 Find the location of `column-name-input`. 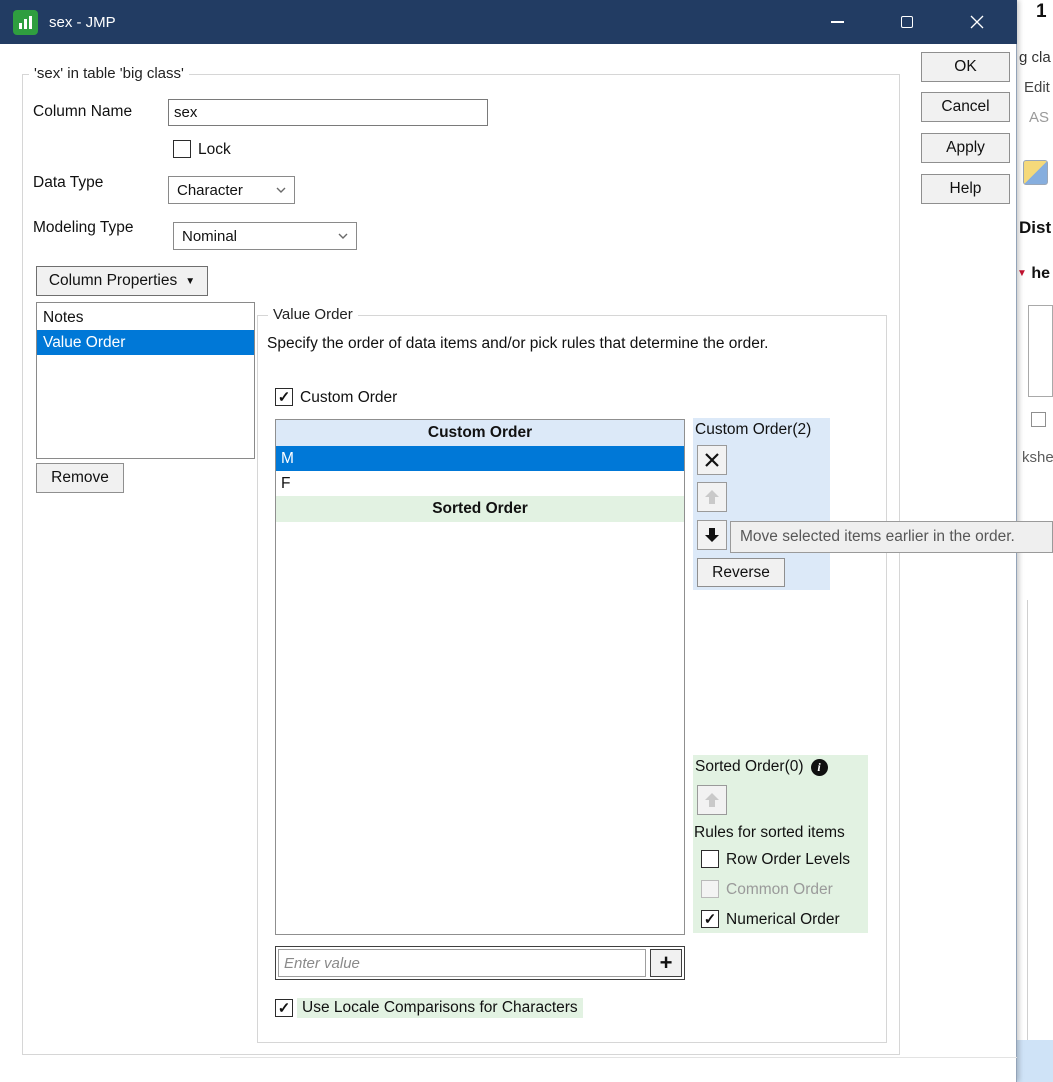

column-name-input is located at coordinates (328, 112).